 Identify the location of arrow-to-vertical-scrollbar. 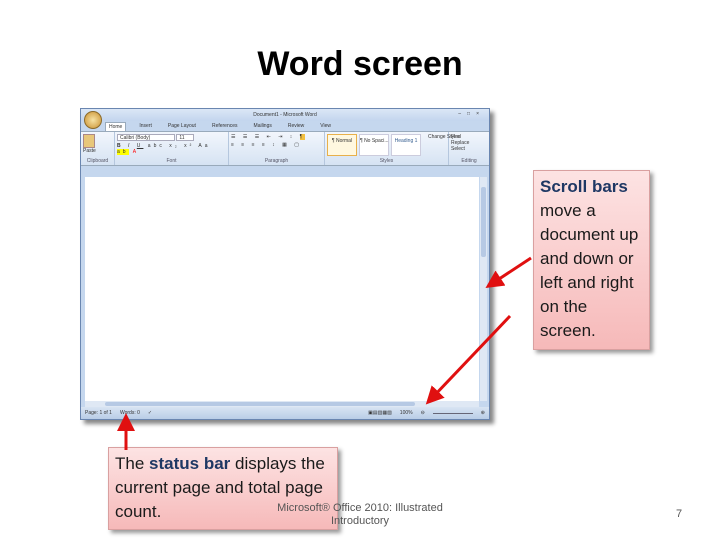
(508, 272).